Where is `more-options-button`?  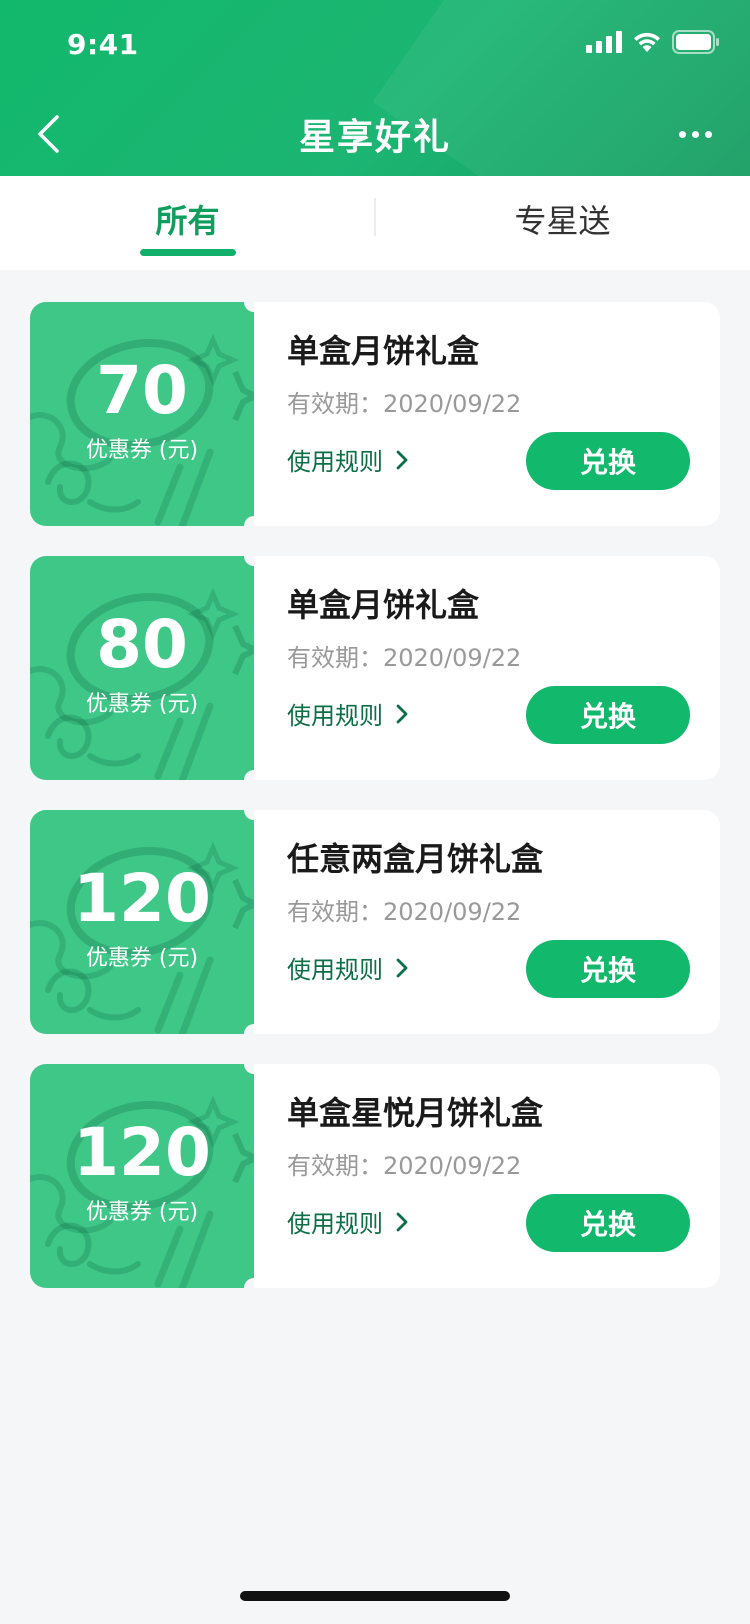 more-options-button is located at coordinates (695, 134).